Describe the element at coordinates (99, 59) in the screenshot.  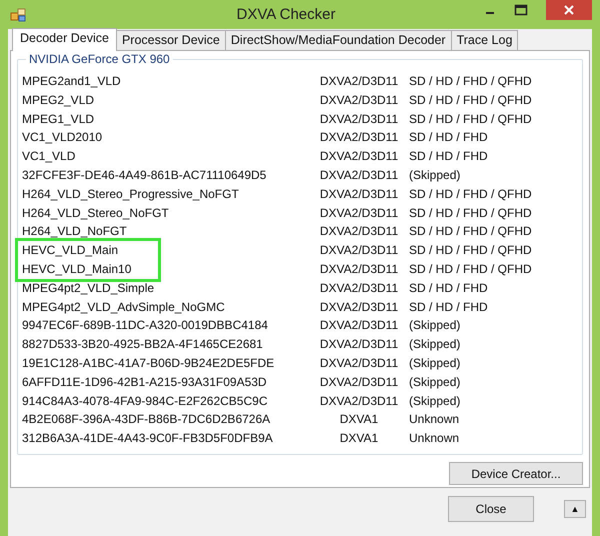
I see `group-title: NVIDIA GeForce GTX 960` at that location.